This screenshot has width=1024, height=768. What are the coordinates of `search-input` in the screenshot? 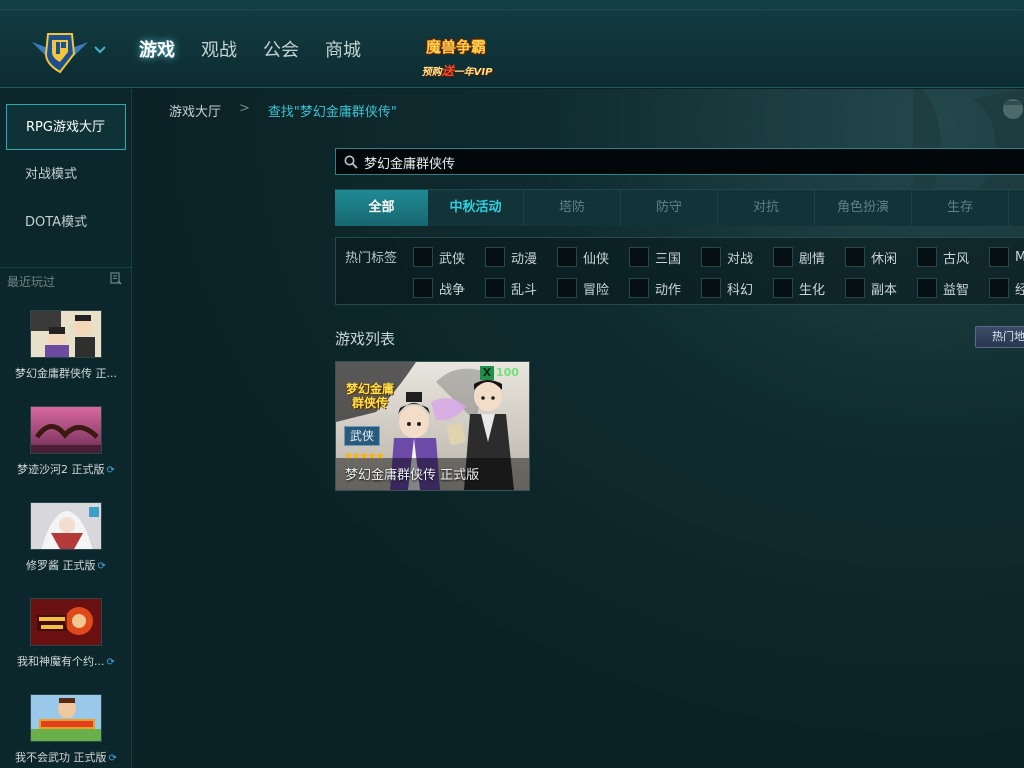 It's located at (684, 162).